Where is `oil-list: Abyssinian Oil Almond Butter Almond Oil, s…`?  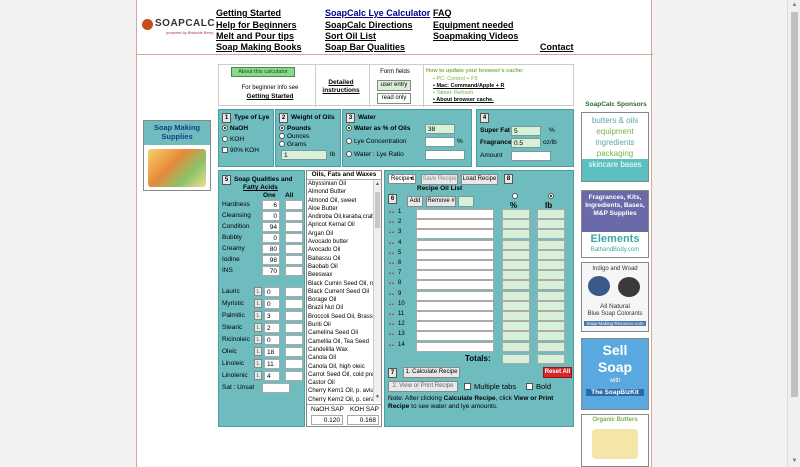
oil-list: Abyssinian Oil Almond Butter Almond Oil, s… is located at coordinates (340, 291).